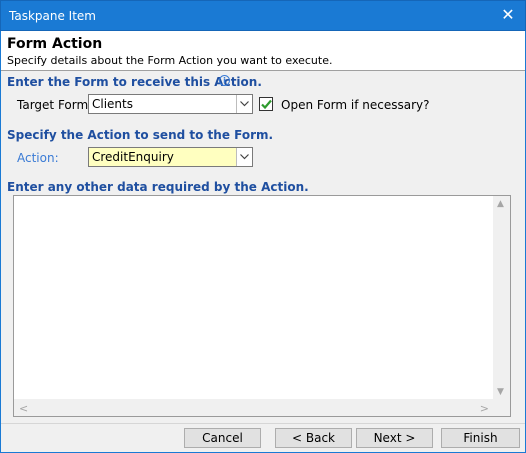 The width and height of the screenshot is (526, 453). Describe the element at coordinates (263, 423) in the screenshot. I see `footer-divider` at that location.